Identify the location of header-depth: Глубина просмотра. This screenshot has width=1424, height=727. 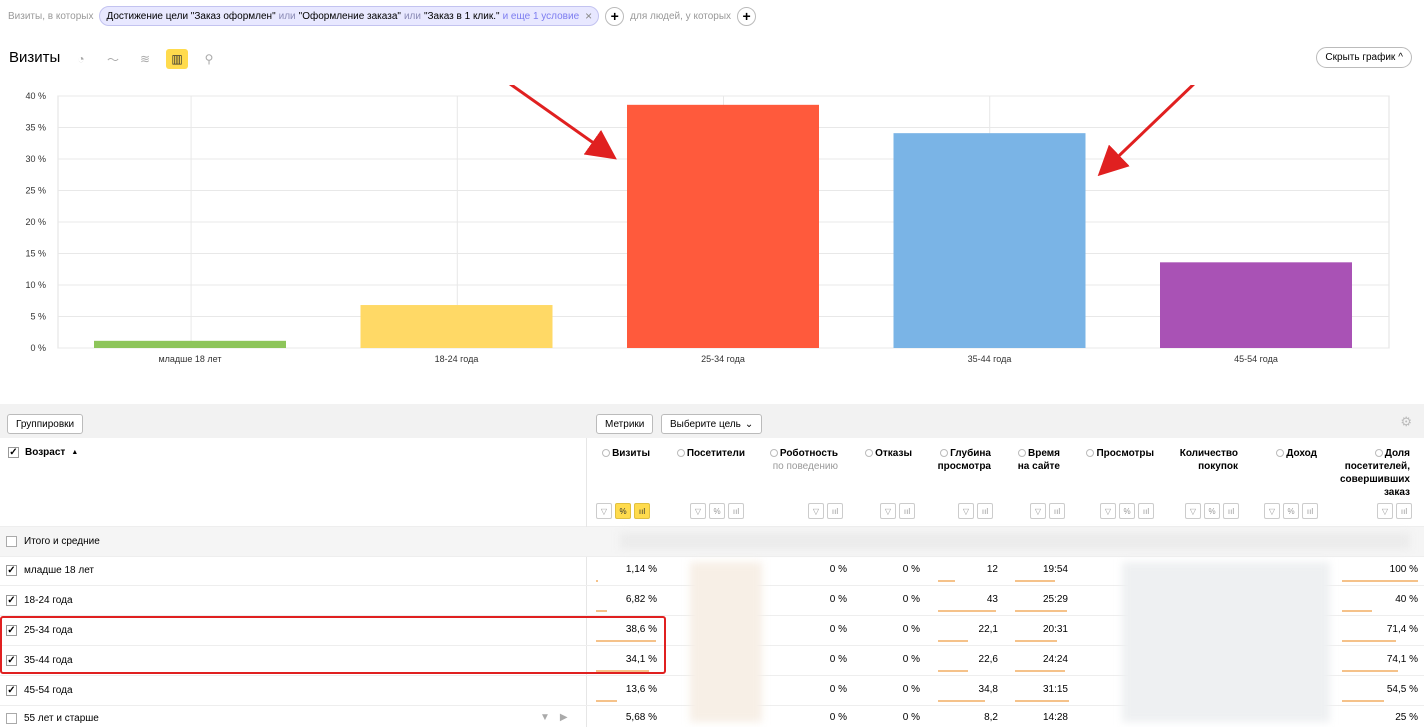
(960, 460).